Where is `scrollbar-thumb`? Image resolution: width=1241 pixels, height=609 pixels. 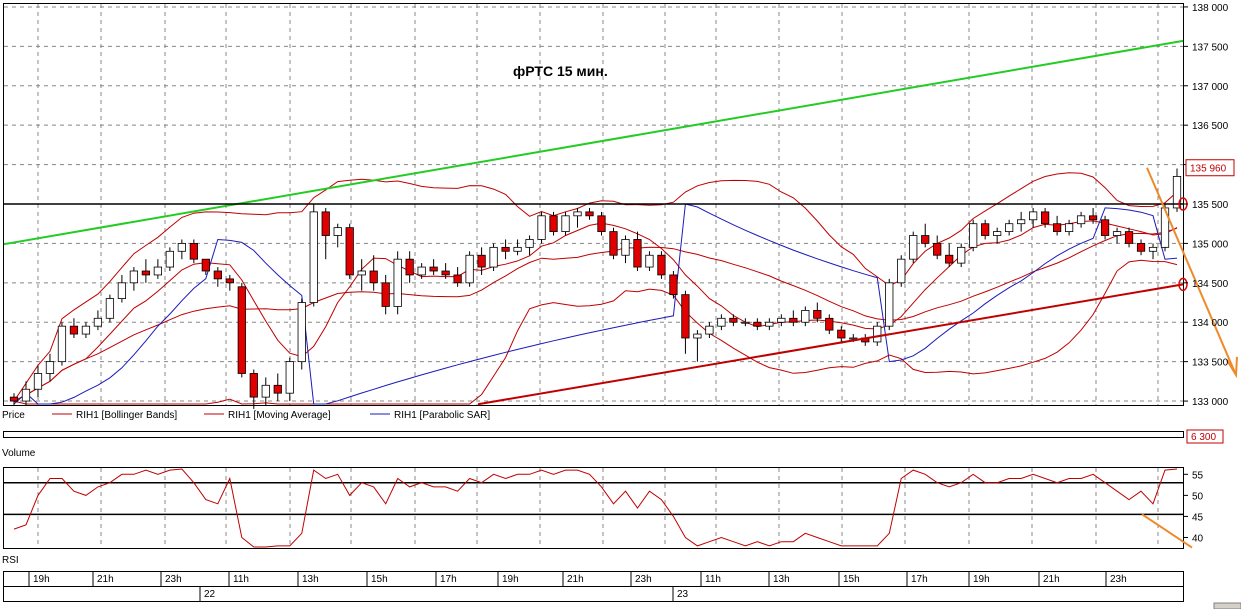 scrollbar-thumb is located at coordinates (1227, 605).